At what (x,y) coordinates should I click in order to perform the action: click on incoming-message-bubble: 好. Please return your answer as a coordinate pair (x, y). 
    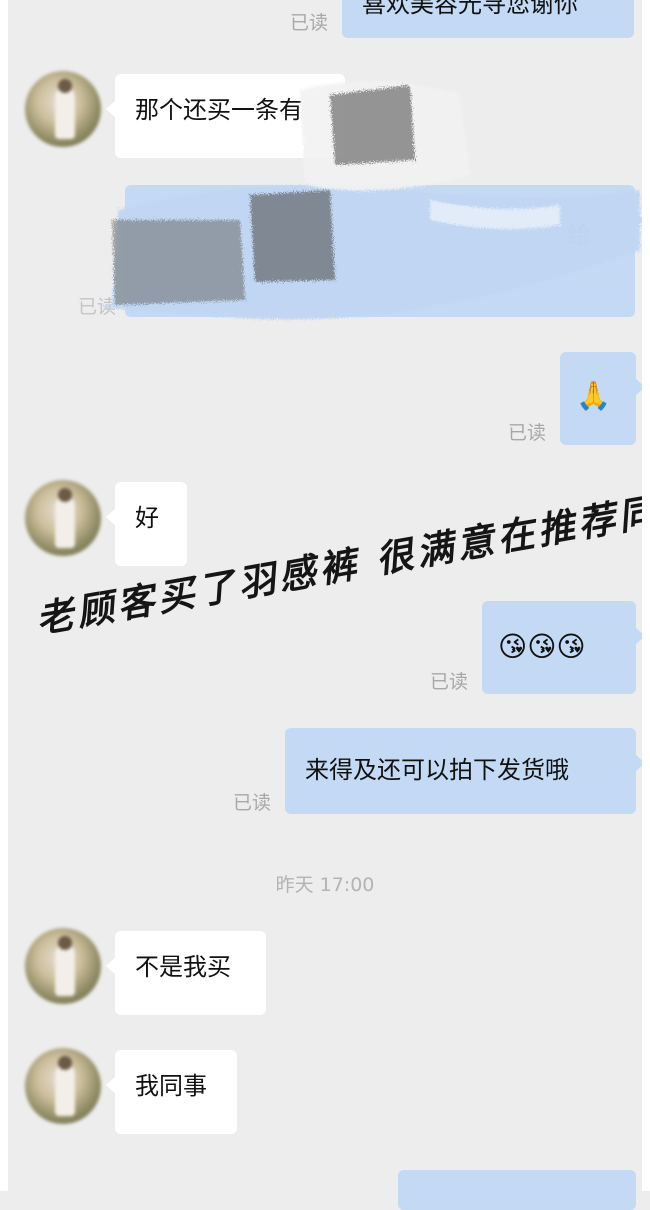
    Looking at the image, I should click on (146, 524).